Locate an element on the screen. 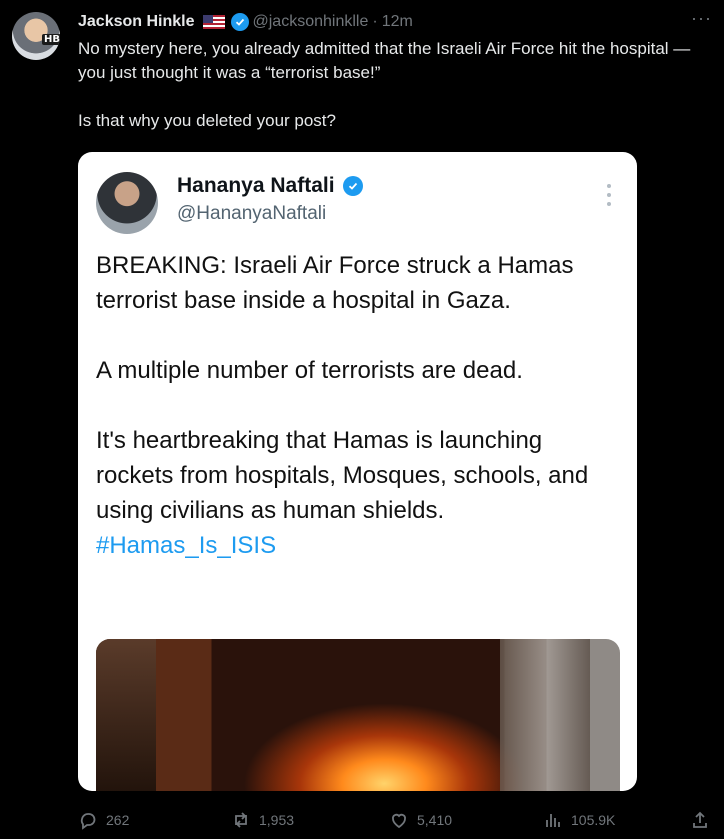  more-options-icon: ··· is located at coordinates (701, 18).